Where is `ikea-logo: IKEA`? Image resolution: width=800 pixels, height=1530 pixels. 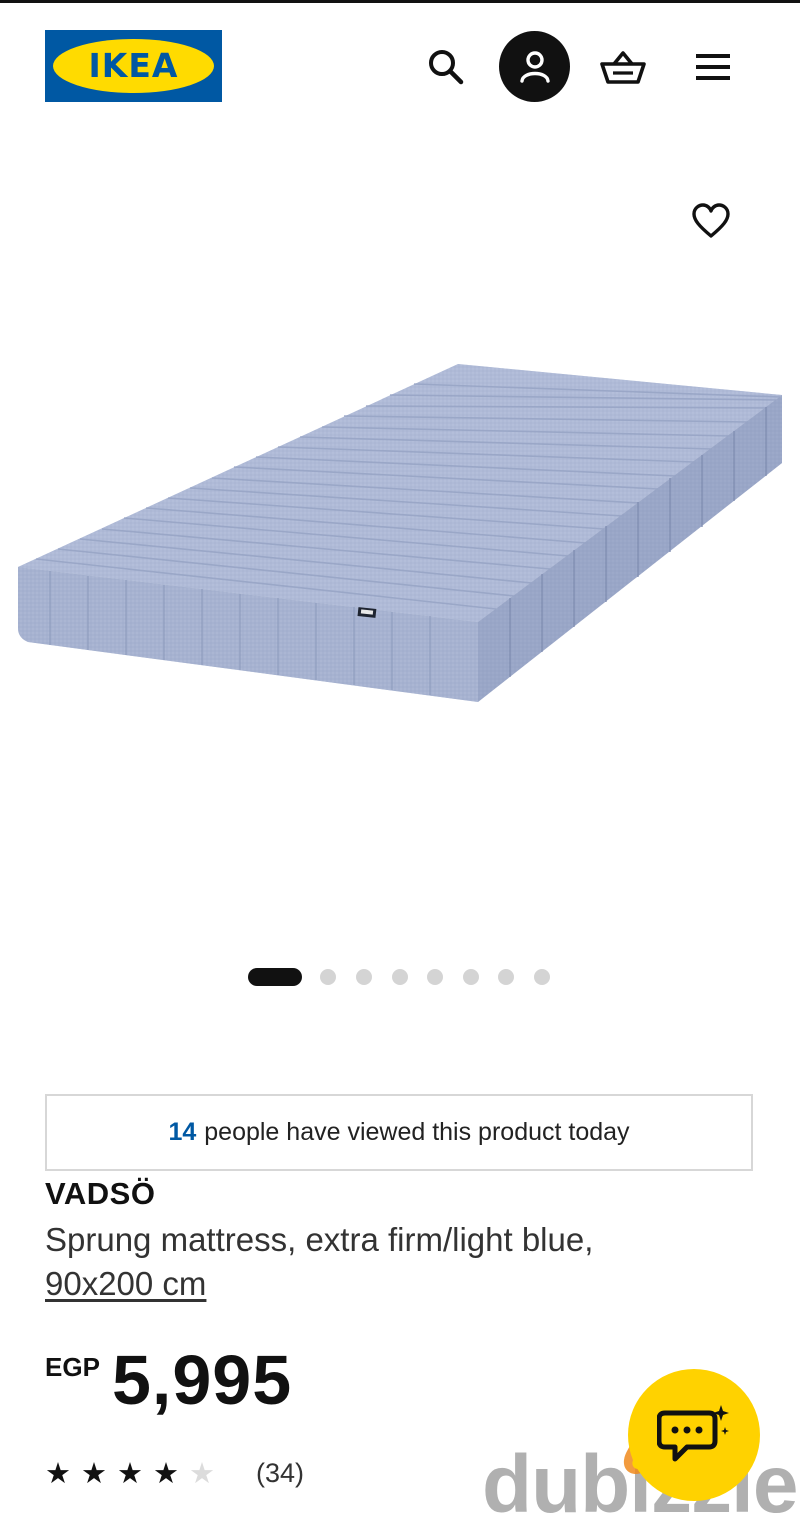
ikea-logo: IKEA is located at coordinates (133, 66).